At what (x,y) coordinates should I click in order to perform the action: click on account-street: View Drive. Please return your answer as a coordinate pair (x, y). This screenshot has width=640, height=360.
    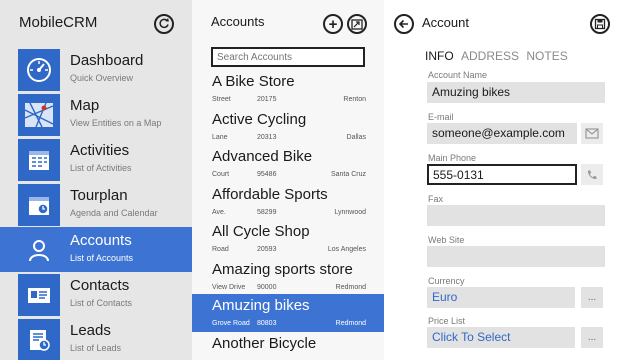
    Looking at the image, I should click on (229, 287).